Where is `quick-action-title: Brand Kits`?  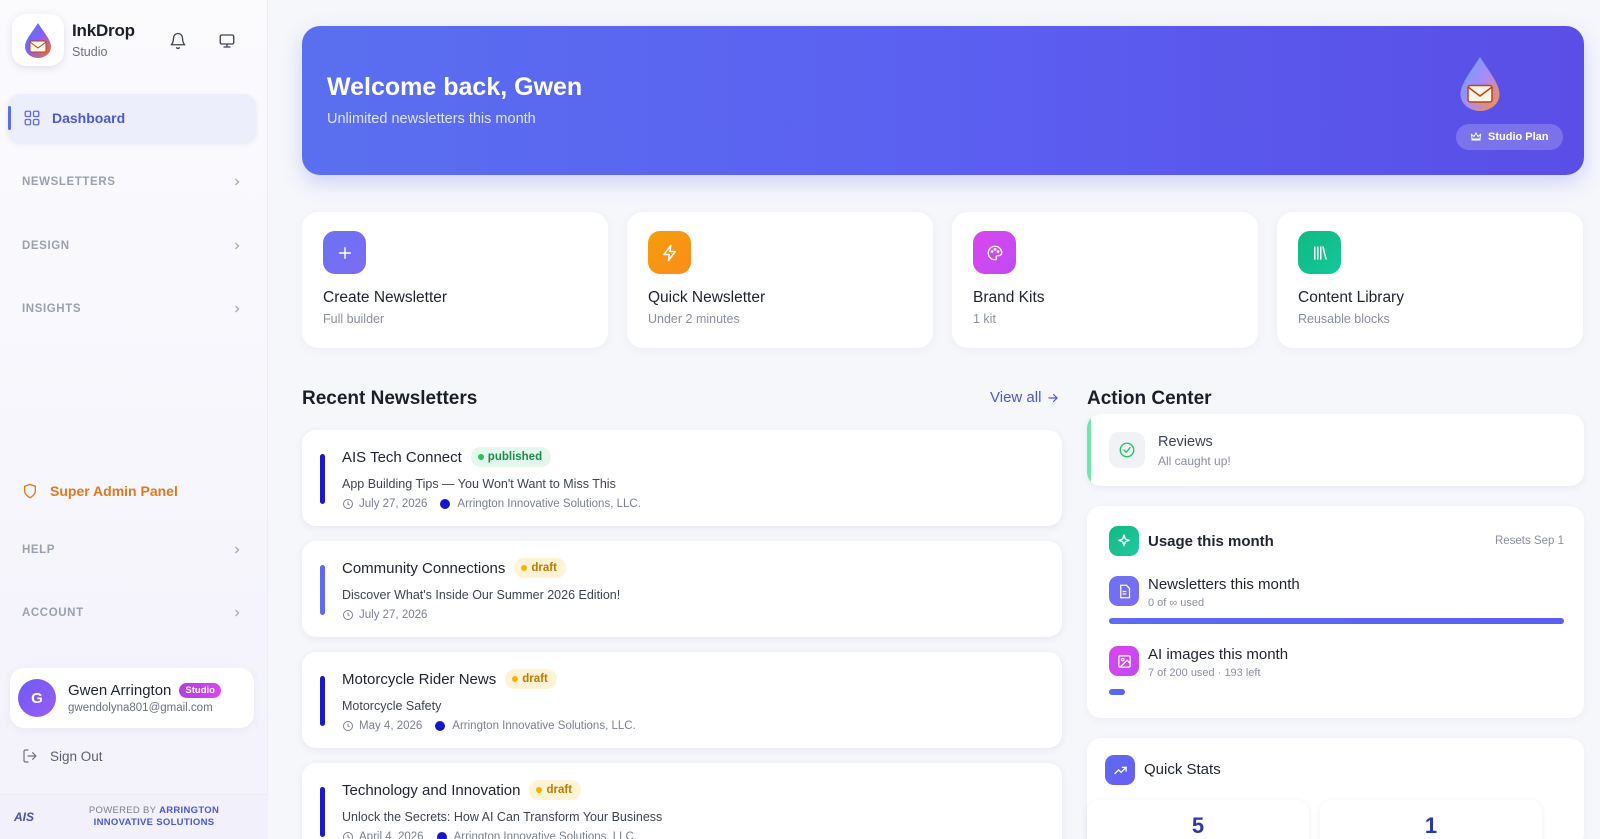 quick-action-title: Brand Kits is located at coordinates (1009, 297).